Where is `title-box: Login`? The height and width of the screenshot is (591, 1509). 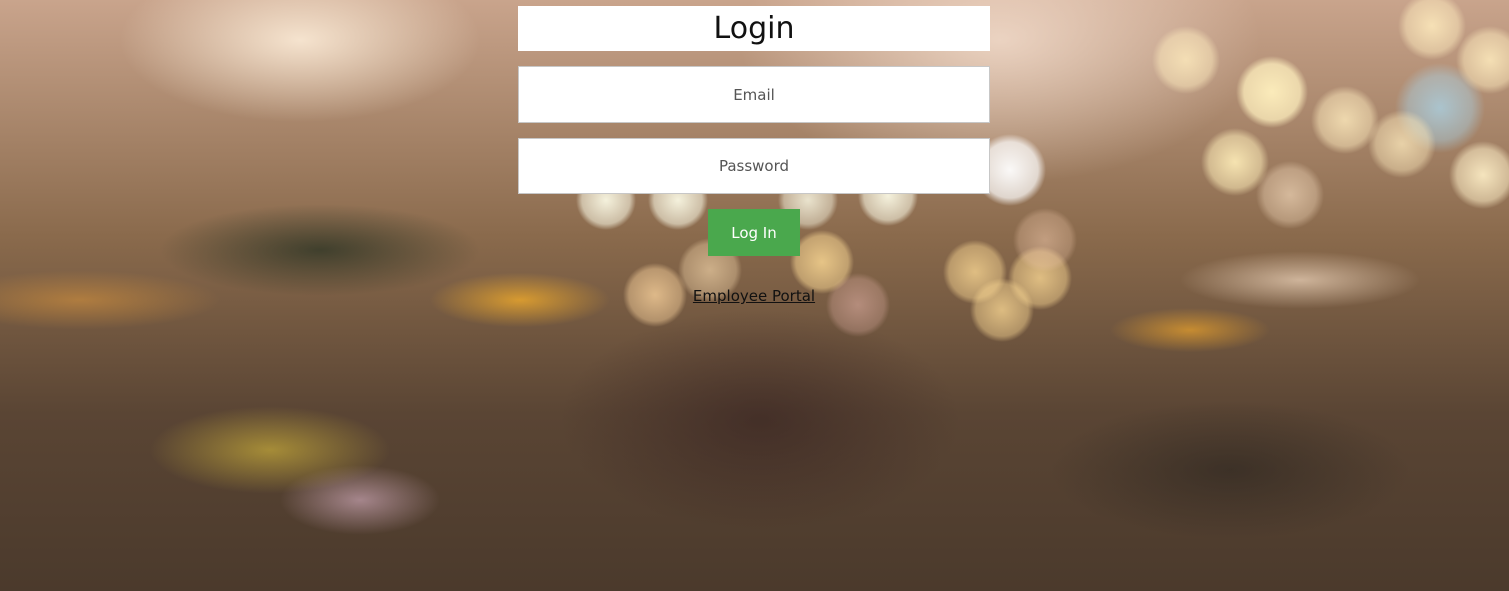 title-box: Login is located at coordinates (754, 28).